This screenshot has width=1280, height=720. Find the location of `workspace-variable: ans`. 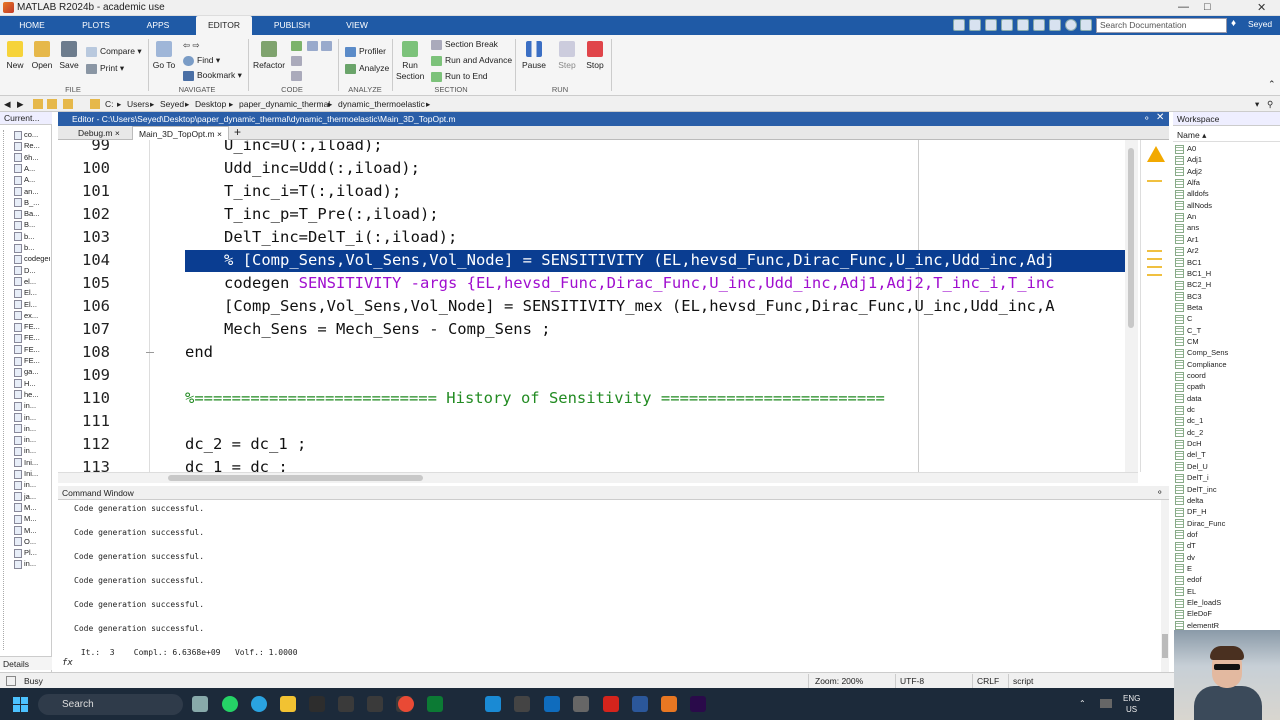

workspace-variable: ans is located at coordinates (1187, 228).